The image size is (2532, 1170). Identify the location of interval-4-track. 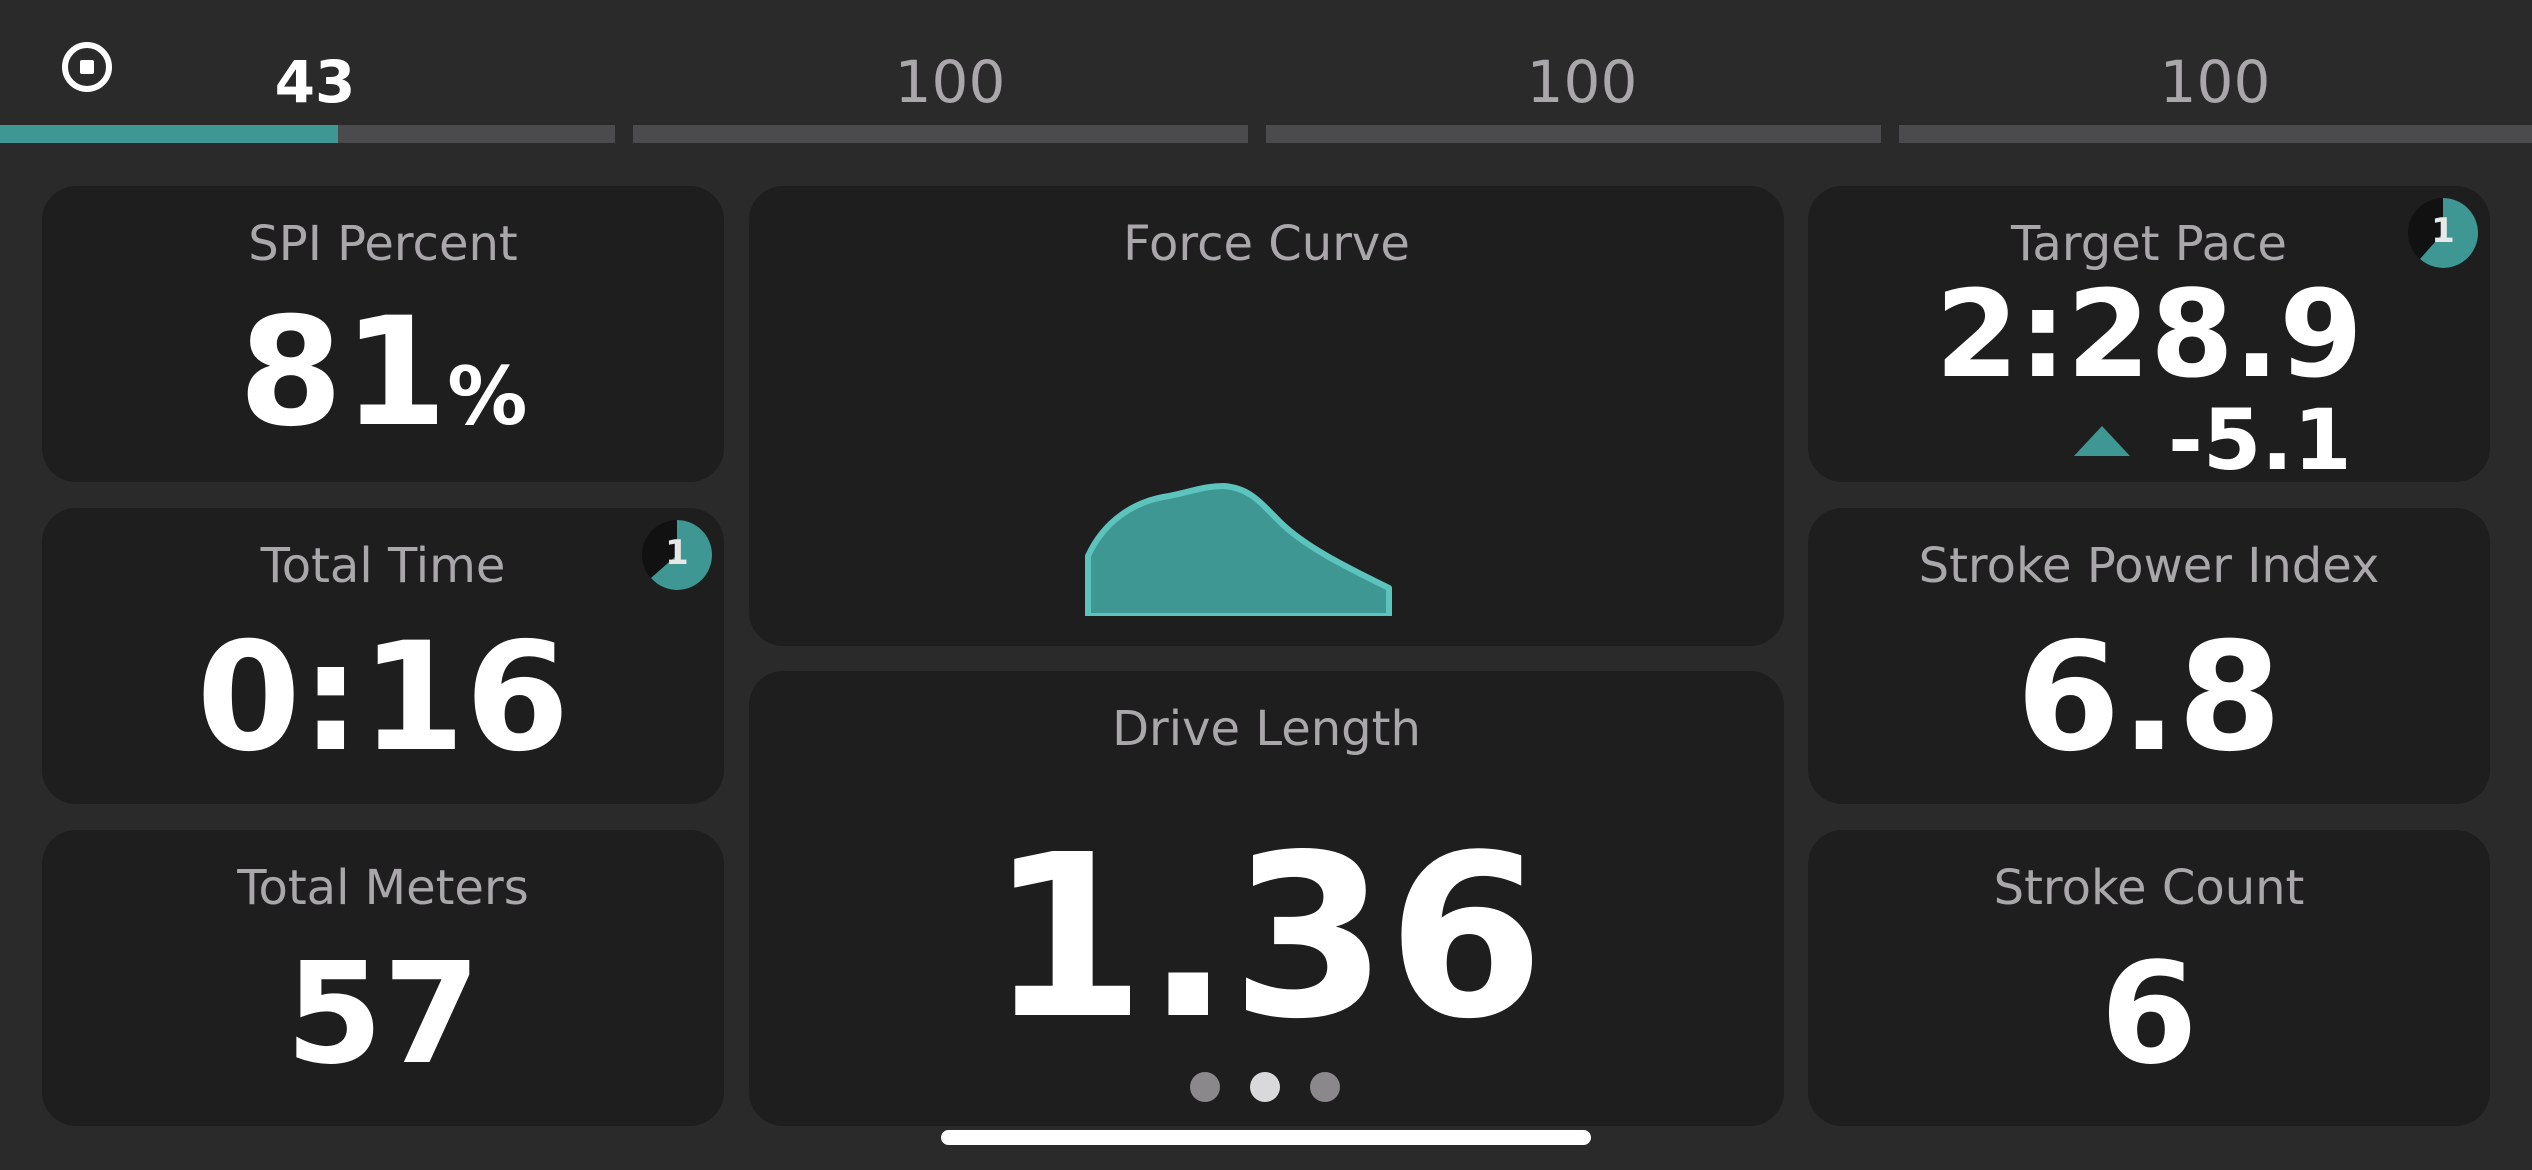
(2215, 134).